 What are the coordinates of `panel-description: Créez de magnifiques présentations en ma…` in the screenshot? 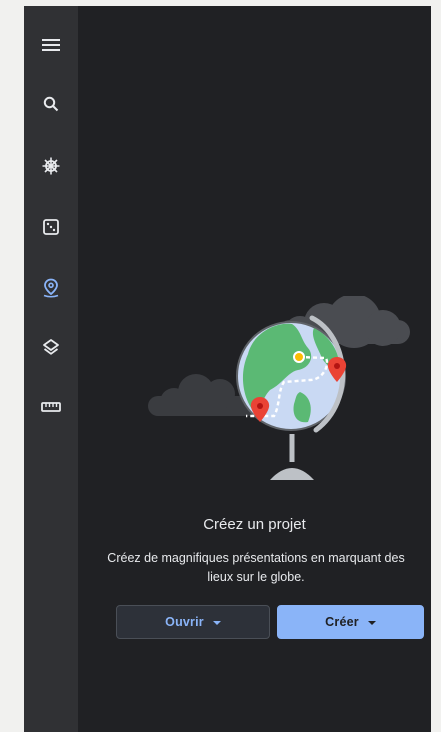 It's located at (256, 567).